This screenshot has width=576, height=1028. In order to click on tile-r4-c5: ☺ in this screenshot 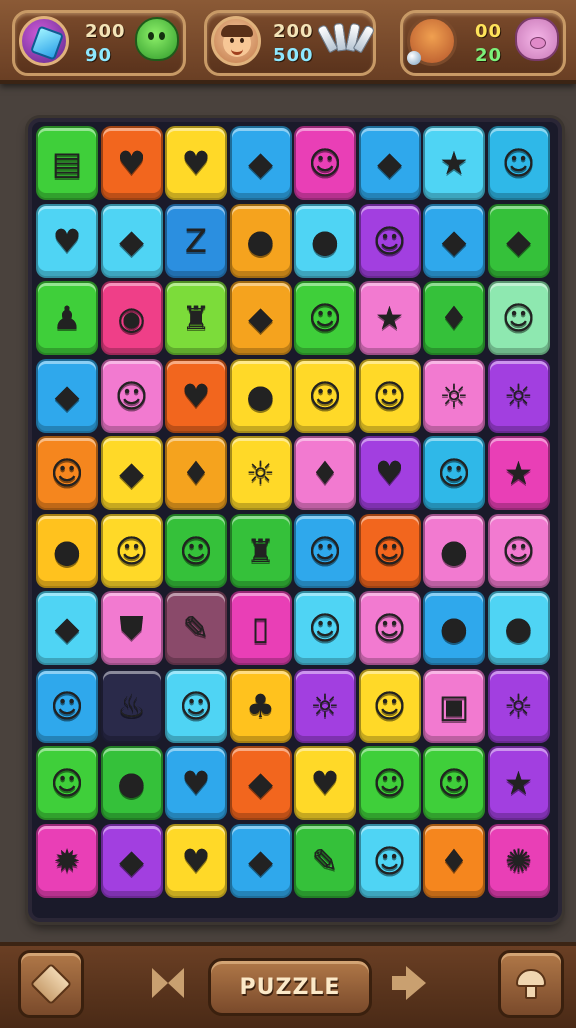, I will do `click(325, 395)`.